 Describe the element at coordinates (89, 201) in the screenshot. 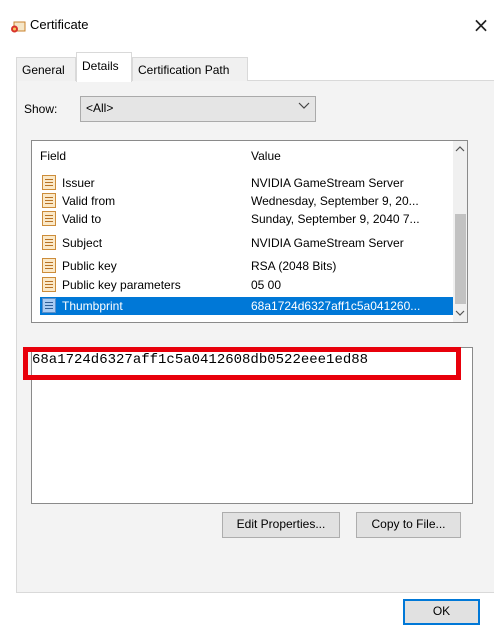

I see `list-item-field: Valid from` at that location.